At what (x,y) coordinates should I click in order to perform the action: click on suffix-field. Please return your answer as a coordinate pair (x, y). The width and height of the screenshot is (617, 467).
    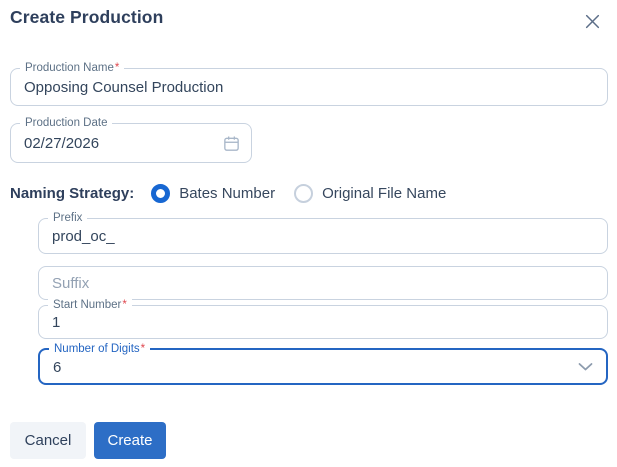
    Looking at the image, I should click on (323, 283).